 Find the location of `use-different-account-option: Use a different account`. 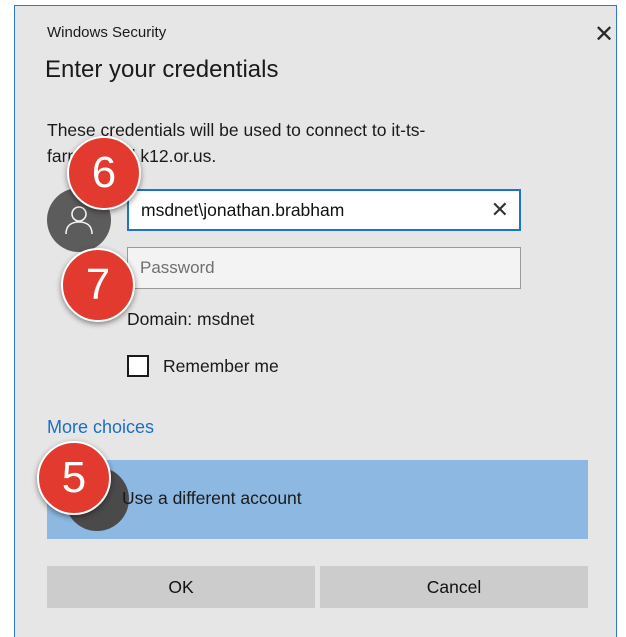

use-different-account-option: Use a different account is located at coordinates (317, 499).